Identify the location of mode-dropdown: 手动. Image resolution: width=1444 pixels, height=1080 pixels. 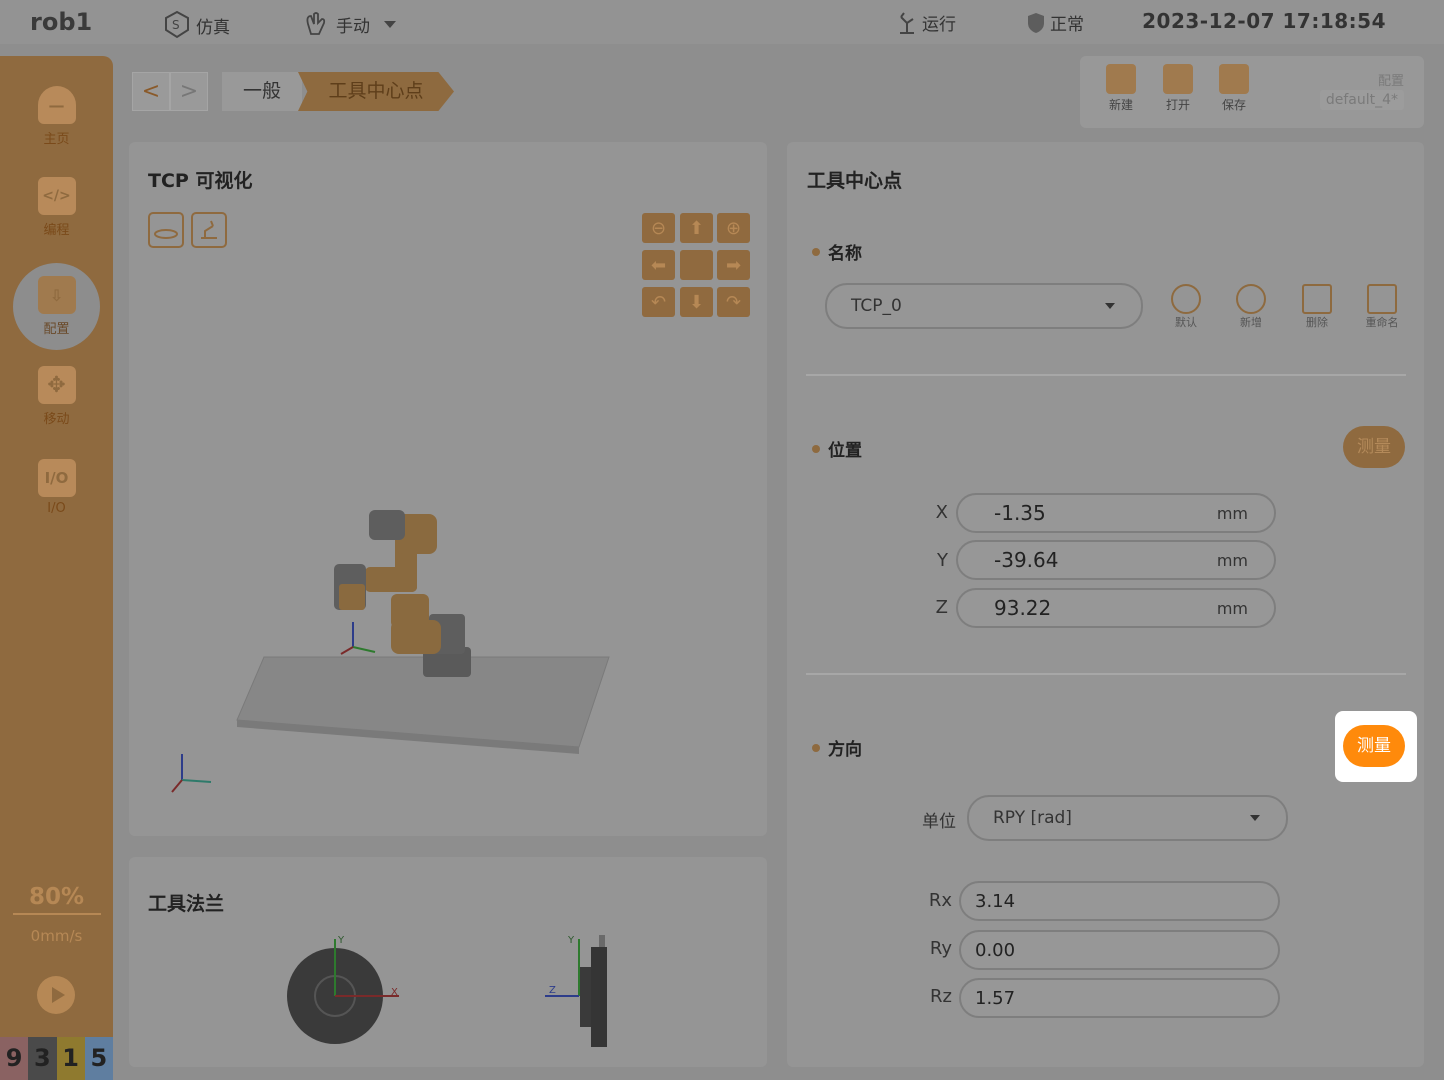
(349, 24).